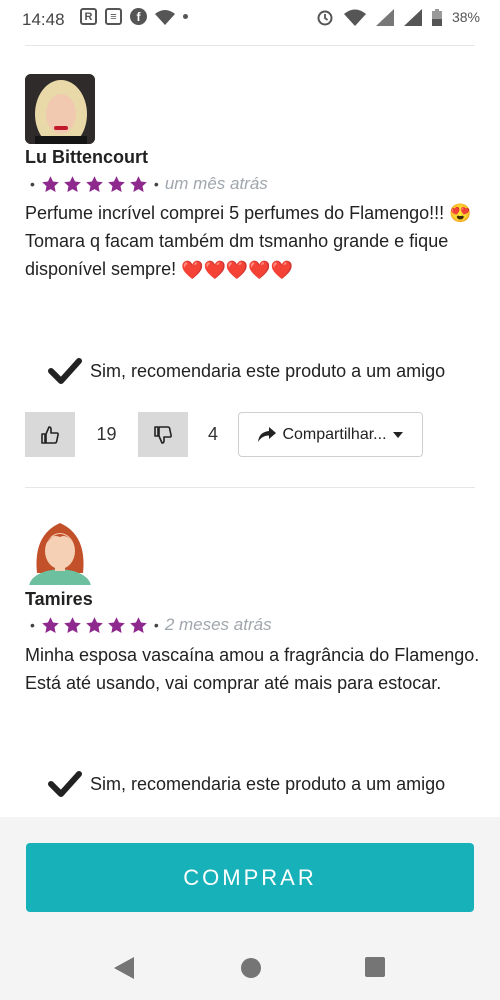 This screenshot has height=1000, width=500. What do you see at coordinates (436, 17) in the screenshot?
I see `battery-icon` at bounding box center [436, 17].